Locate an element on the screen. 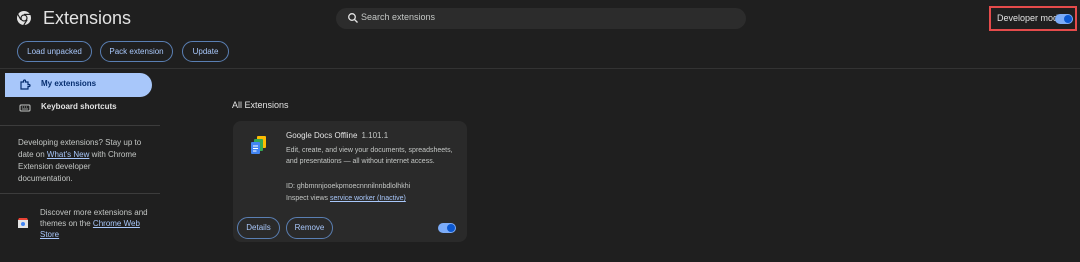 The width and height of the screenshot is (1080, 262). developer-mode-label: Developer mode is located at coordinates (1030, 18).